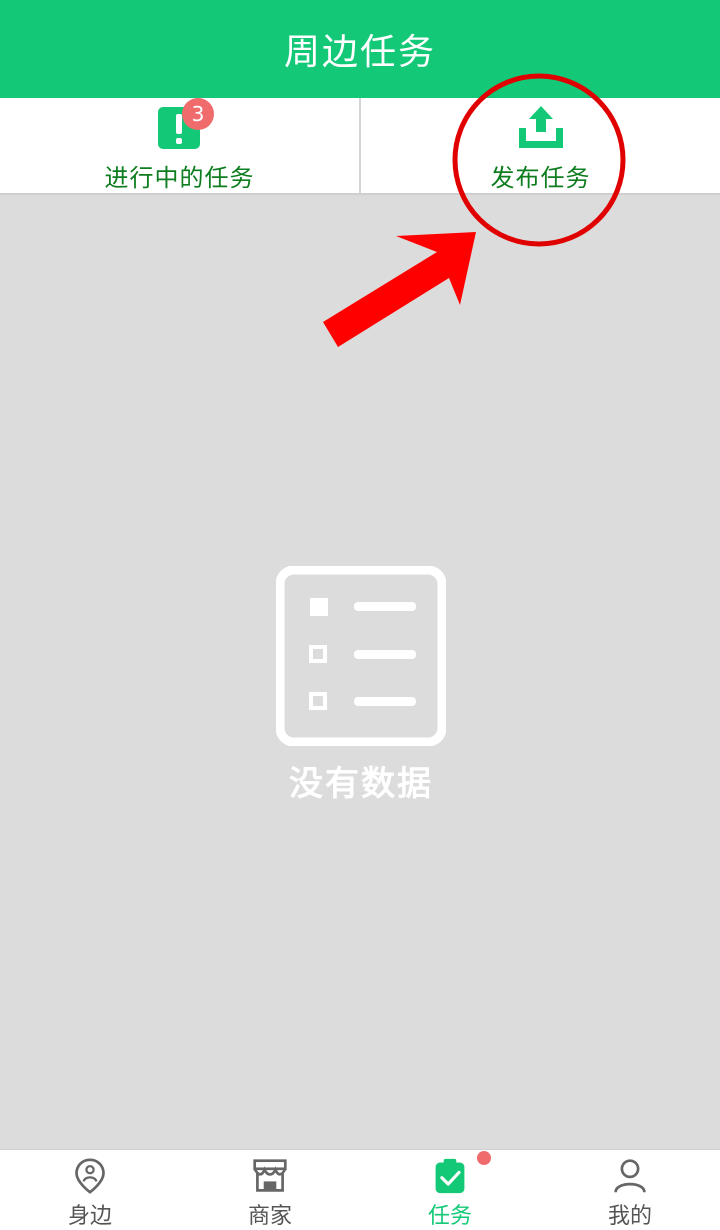  I want to click on person-icon, so click(630, 1176).